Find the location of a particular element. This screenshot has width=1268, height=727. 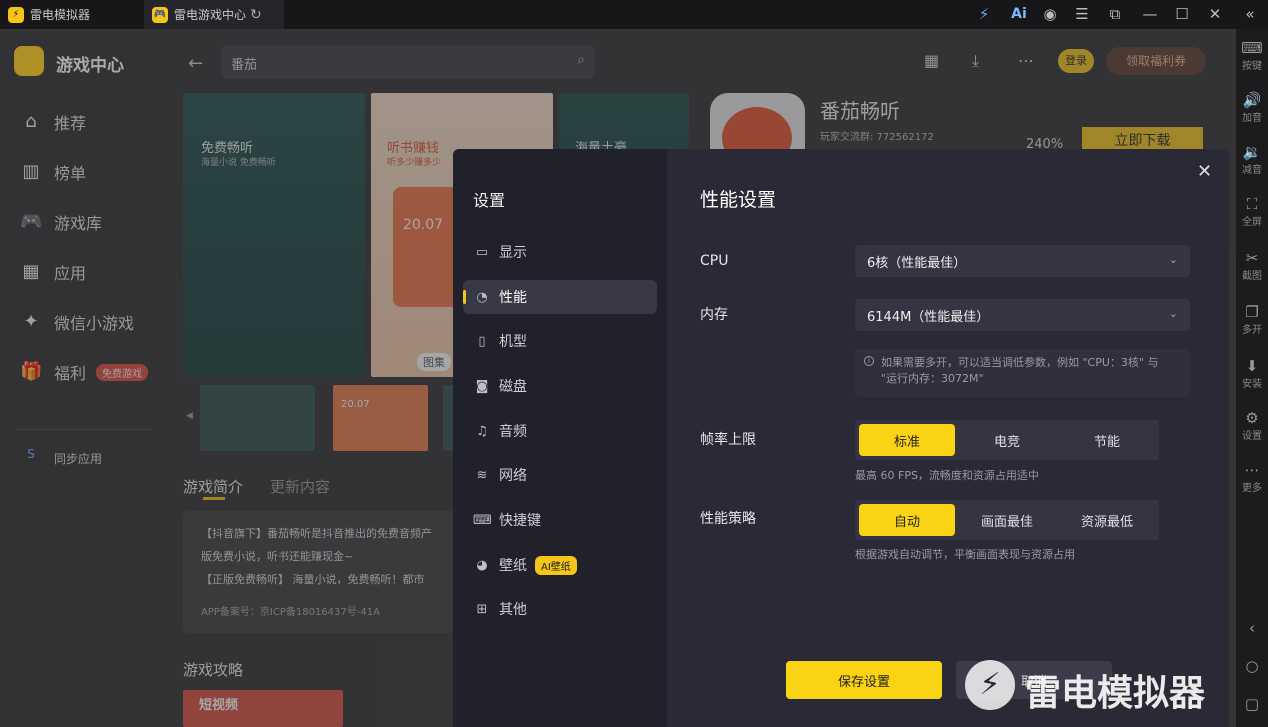

window-titlebar: ⚡ 雷电模拟器 🎮 雷电游戏中心 ↻ ⚡ Ai ◉ ☰ ⧉ — ☐ ✕ « is located at coordinates (634, 14).